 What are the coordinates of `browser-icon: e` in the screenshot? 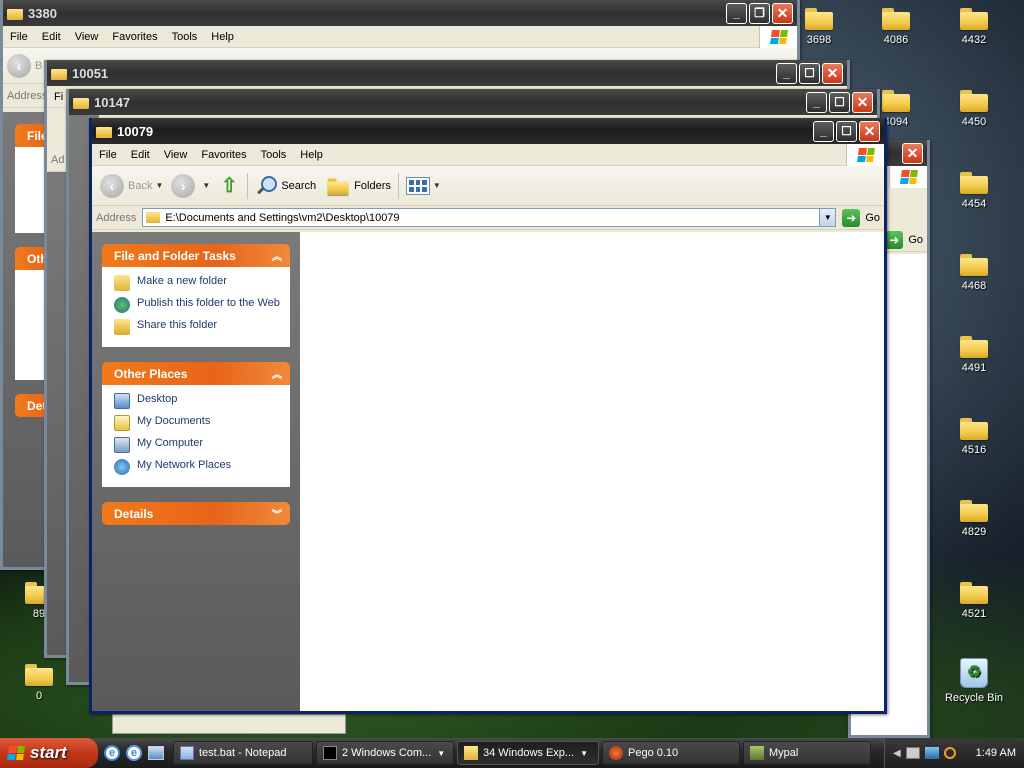 It's located at (134, 753).